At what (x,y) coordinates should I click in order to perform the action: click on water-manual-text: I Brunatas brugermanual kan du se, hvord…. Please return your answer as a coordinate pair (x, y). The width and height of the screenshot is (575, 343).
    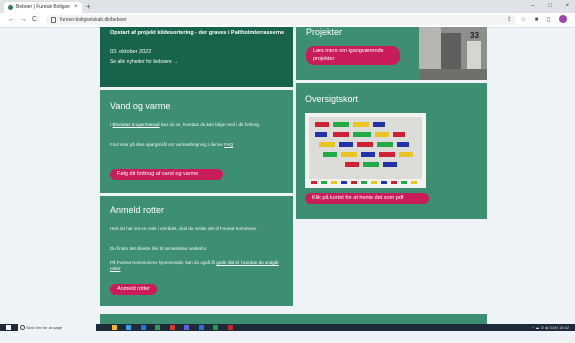
    Looking at the image, I should click on (185, 124).